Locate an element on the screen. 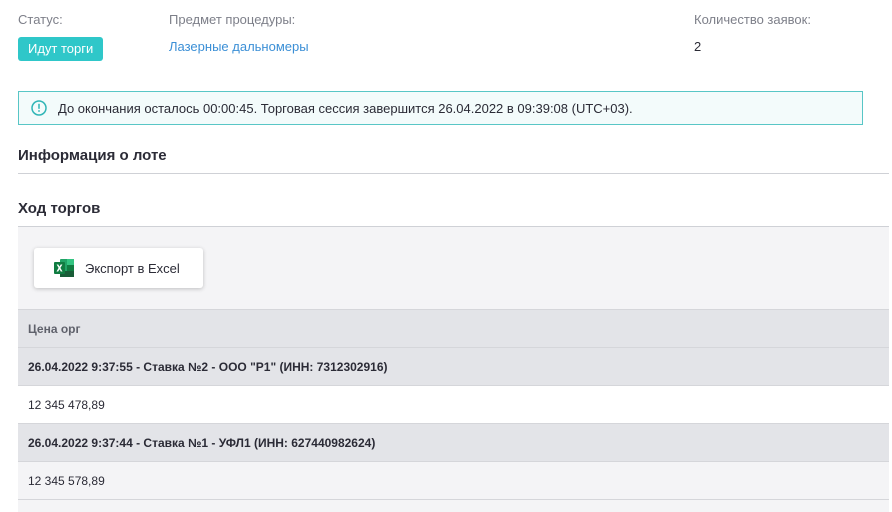  status-field: Статус: Идут торги is located at coordinates (61, 36).